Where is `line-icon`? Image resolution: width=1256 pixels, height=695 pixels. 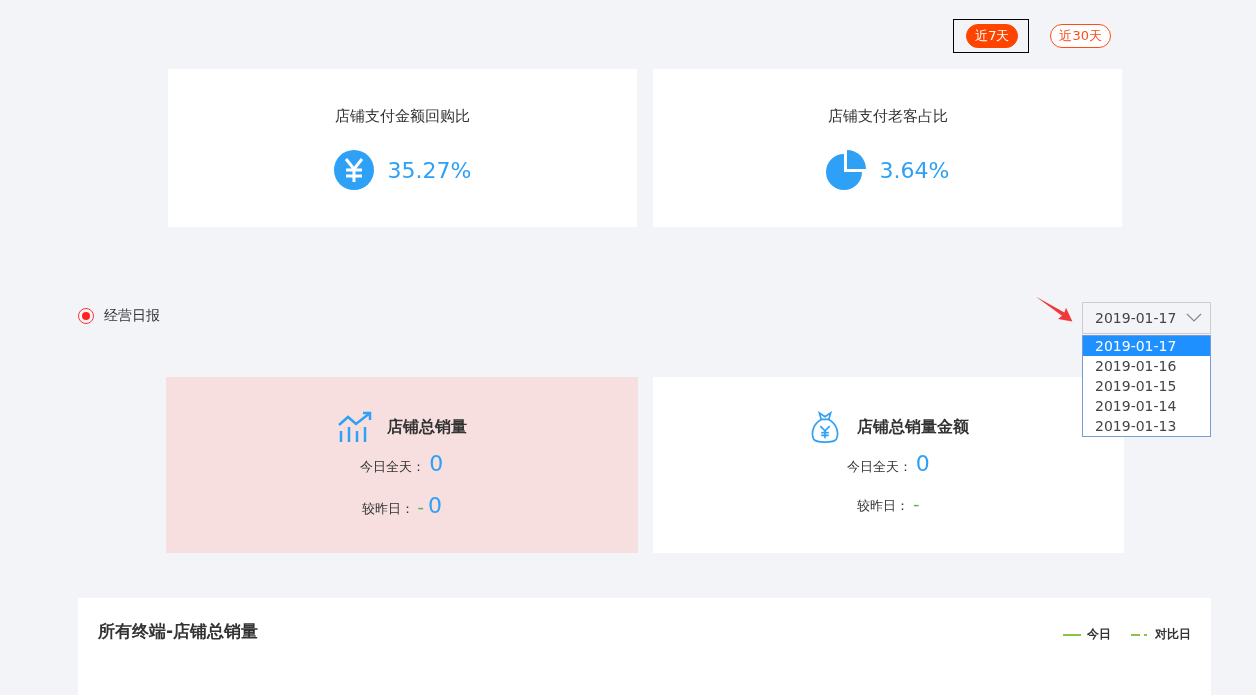
line-icon is located at coordinates (1072, 634).